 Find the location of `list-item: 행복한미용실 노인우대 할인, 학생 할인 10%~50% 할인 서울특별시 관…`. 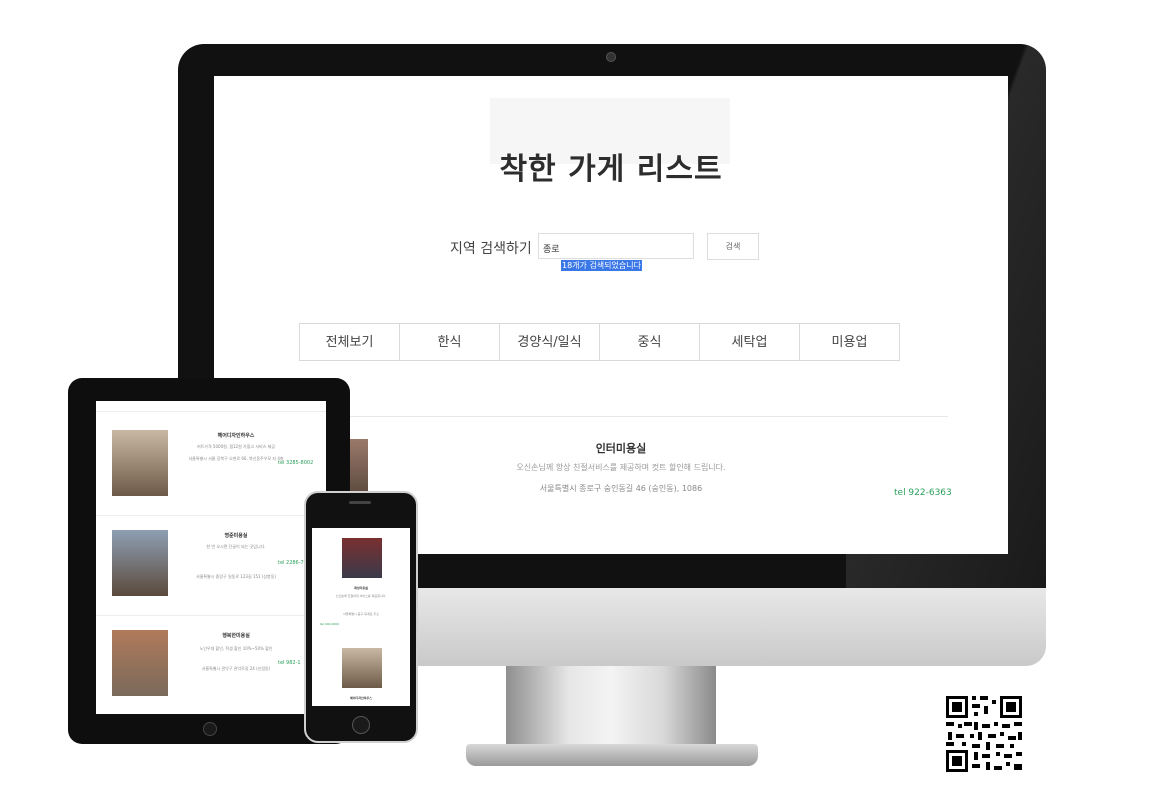

list-item: 행복한미용실 노인우대 할인, 학생 할인 10%~50% 할인 서울특별시 관… is located at coordinates (211, 661).